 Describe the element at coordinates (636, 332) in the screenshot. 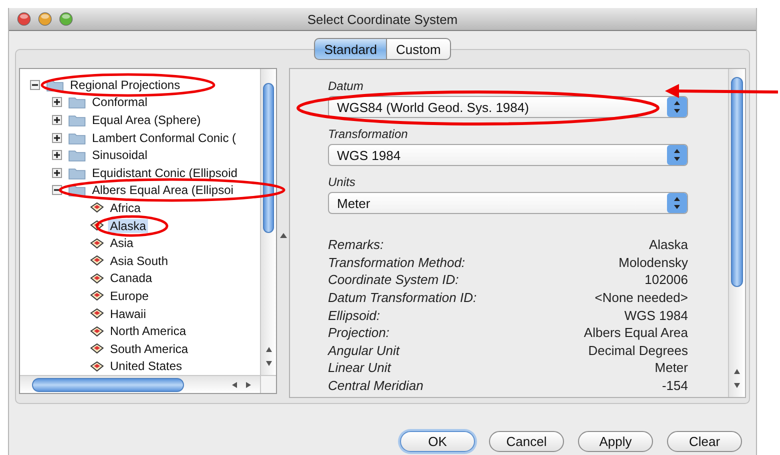

I see `detail-value: Albers Equal Area` at that location.